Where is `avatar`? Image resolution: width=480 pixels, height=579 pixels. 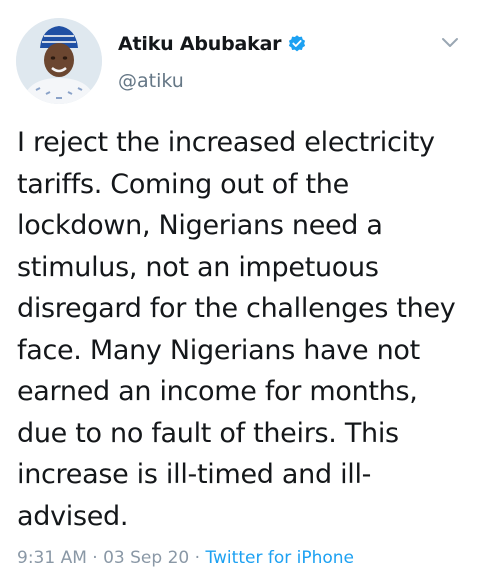 avatar is located at coordinates (59, 61).